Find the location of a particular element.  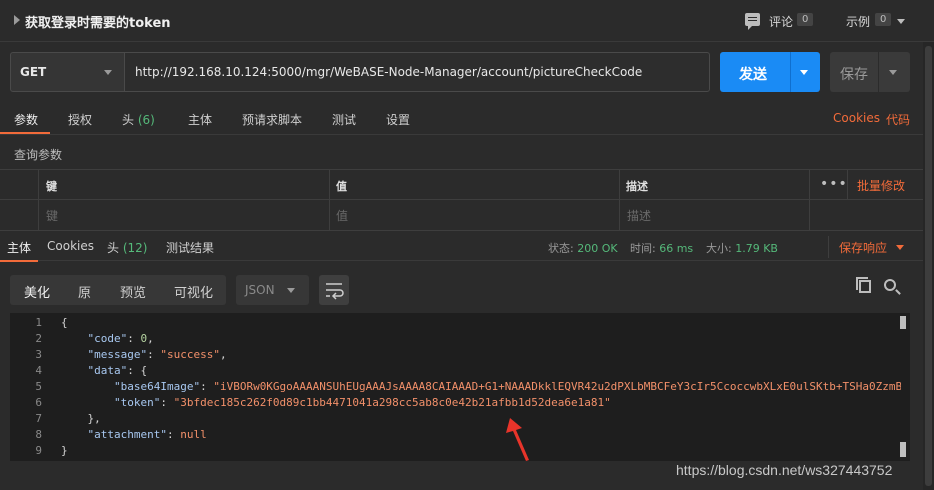

bulk-edit-link: 批量修改 is located at coordinates (881, 185).